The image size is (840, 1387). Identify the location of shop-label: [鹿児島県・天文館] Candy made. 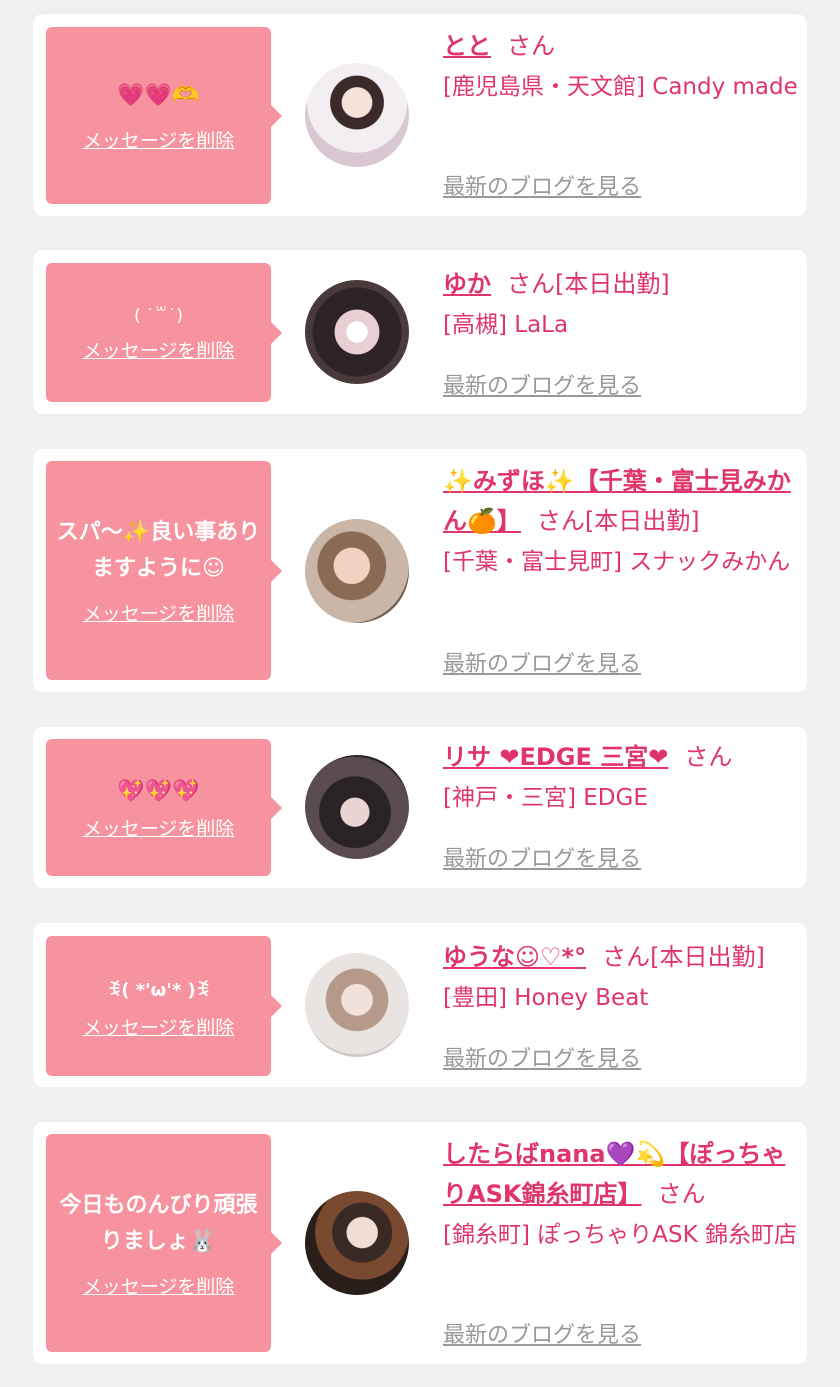
(620, 87).